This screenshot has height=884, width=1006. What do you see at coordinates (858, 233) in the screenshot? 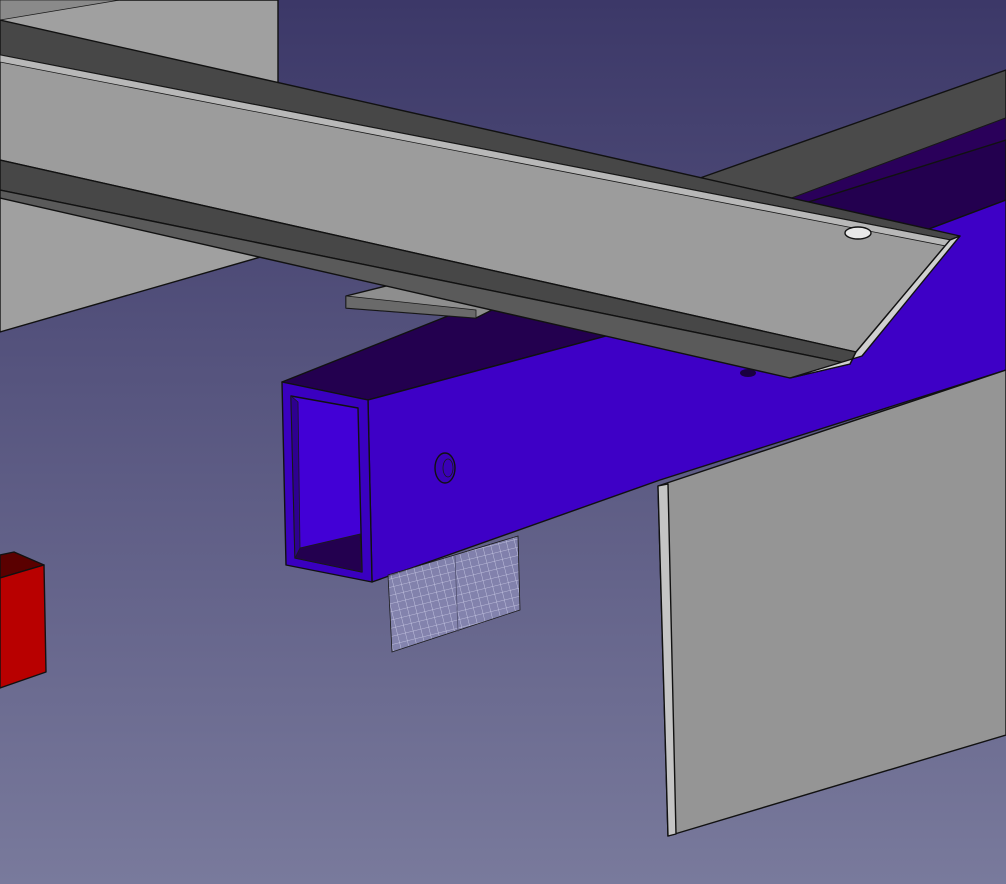
I see `rail-bolt-hole` at bounding box center [858, 233].